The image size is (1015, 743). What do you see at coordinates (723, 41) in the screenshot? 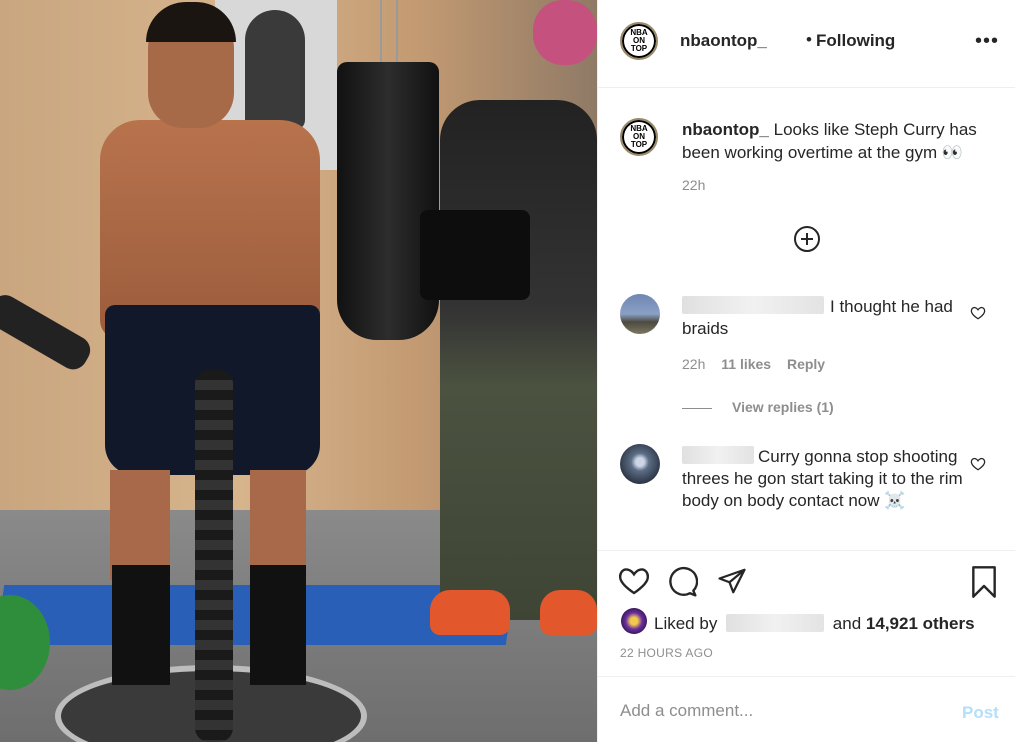
I see `profile-username: nbaontop_` at bounding box center [723, 41].